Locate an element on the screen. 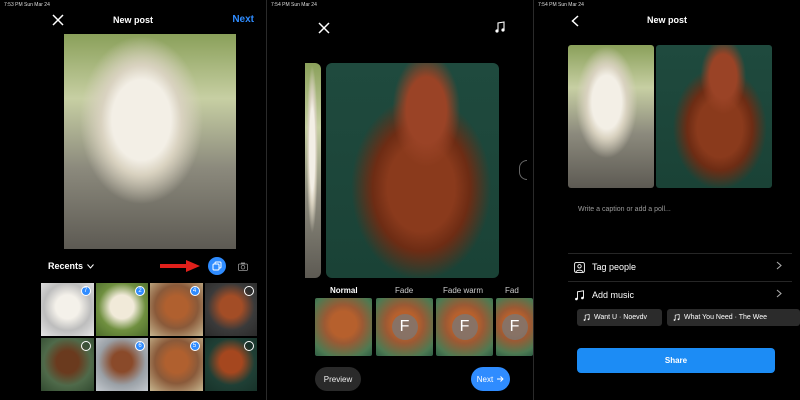 This screenshot has width=800, height=400. selection-badge: 5 is located at coordinates (194, 346).